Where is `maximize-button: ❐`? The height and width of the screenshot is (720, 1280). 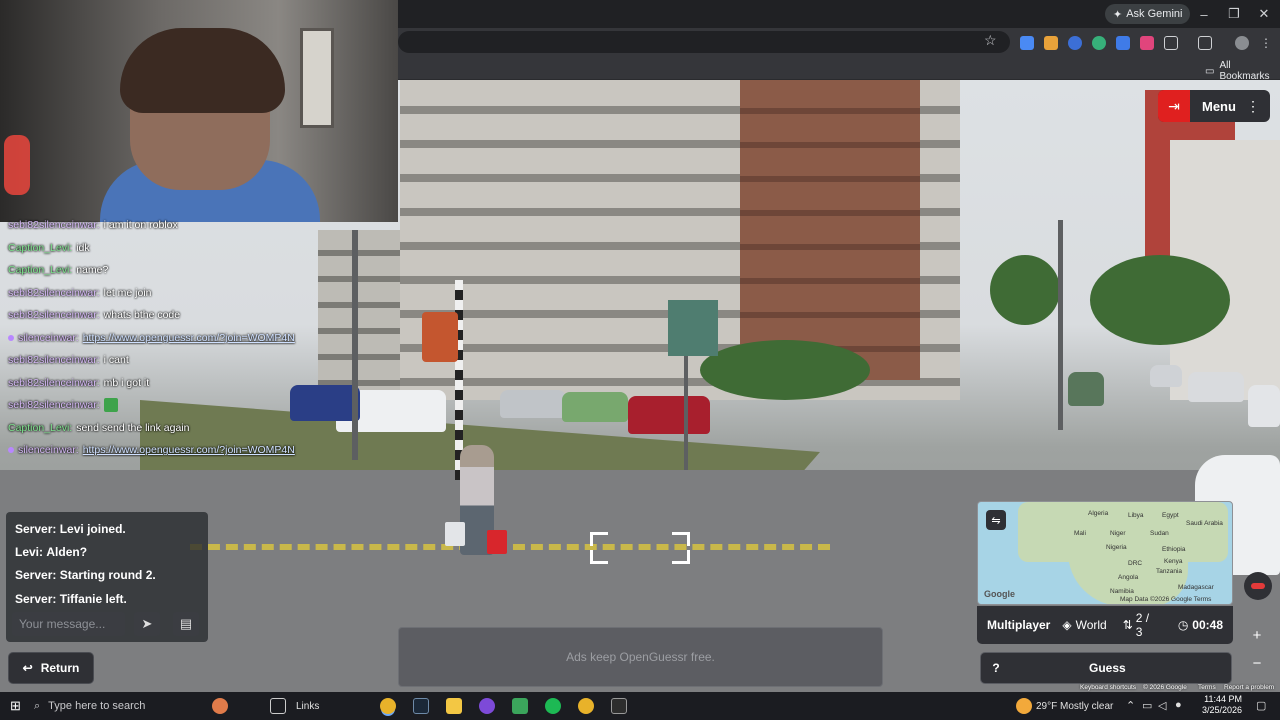
maximize-button: ❐ is located at coordinates (1234, 14).